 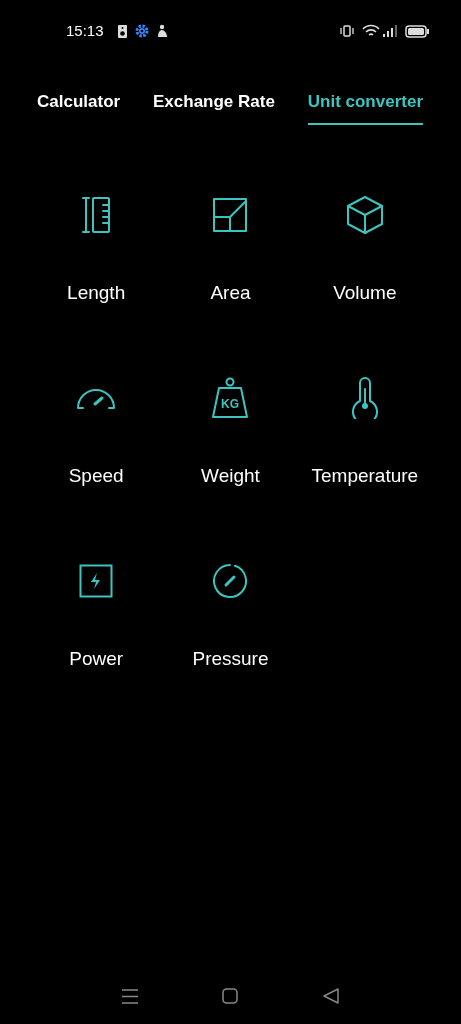 What do you see at coordinates (96, 292) in the screenshot?
I see `unit-label: Length` at bounding box center [96, 292].